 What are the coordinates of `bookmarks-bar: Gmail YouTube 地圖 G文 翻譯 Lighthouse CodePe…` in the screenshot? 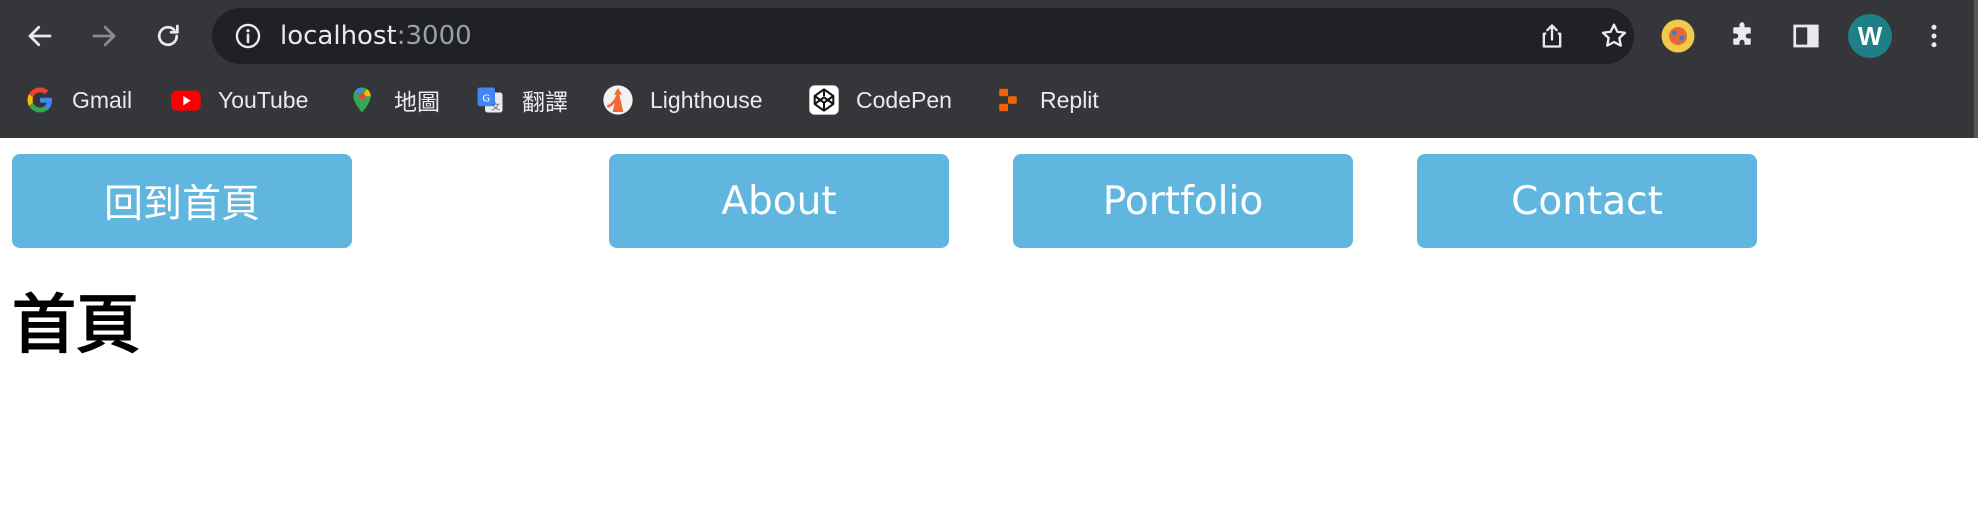 It's located at (989, 100).